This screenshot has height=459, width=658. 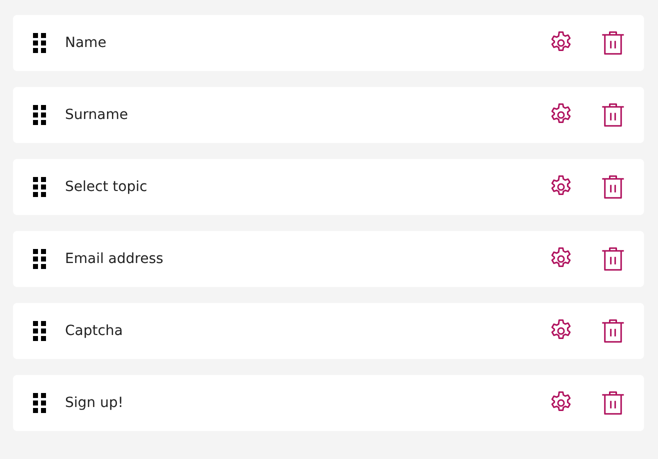 I want to click on field-label: Name, so click(x=86, y=43).